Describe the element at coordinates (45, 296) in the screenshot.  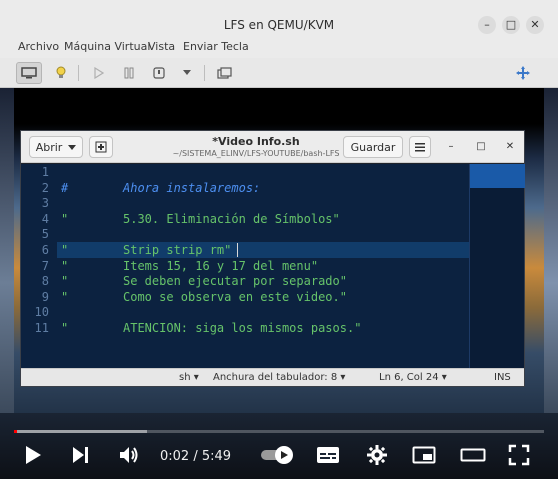
I see `line-number: 9` at that location.